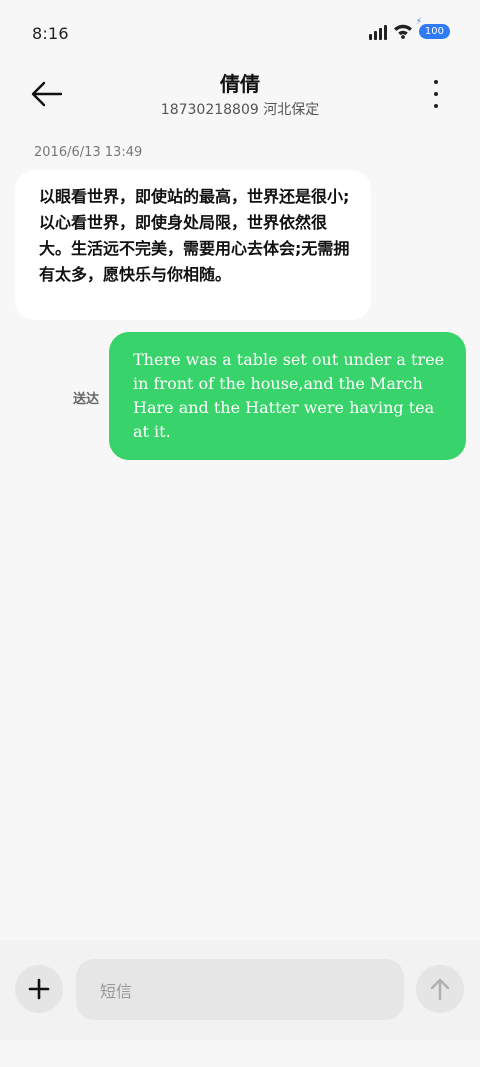 This screenshot has height=1067, width=480. What do you see at coordinates (419, 21) in the screenshot?
I see `charging-bolt-icon: ⚡` at bounding box center [419, 21].